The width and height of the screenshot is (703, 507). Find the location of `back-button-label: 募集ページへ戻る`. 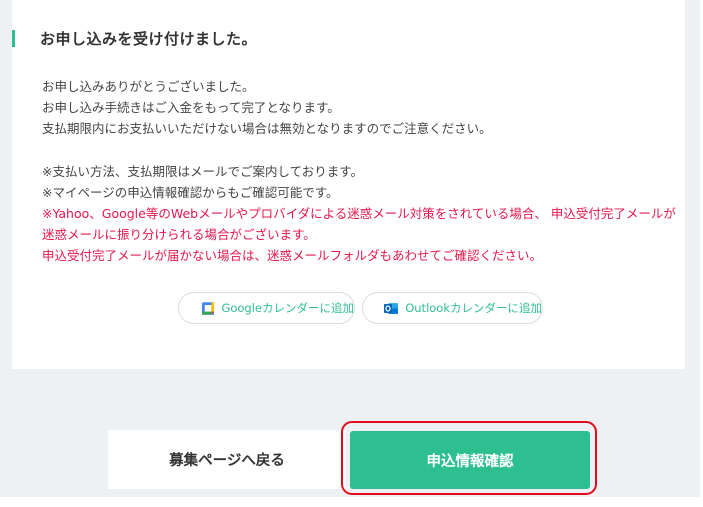

back-button-label: 募集ページへ戻る is located at coordinates (227, 461).